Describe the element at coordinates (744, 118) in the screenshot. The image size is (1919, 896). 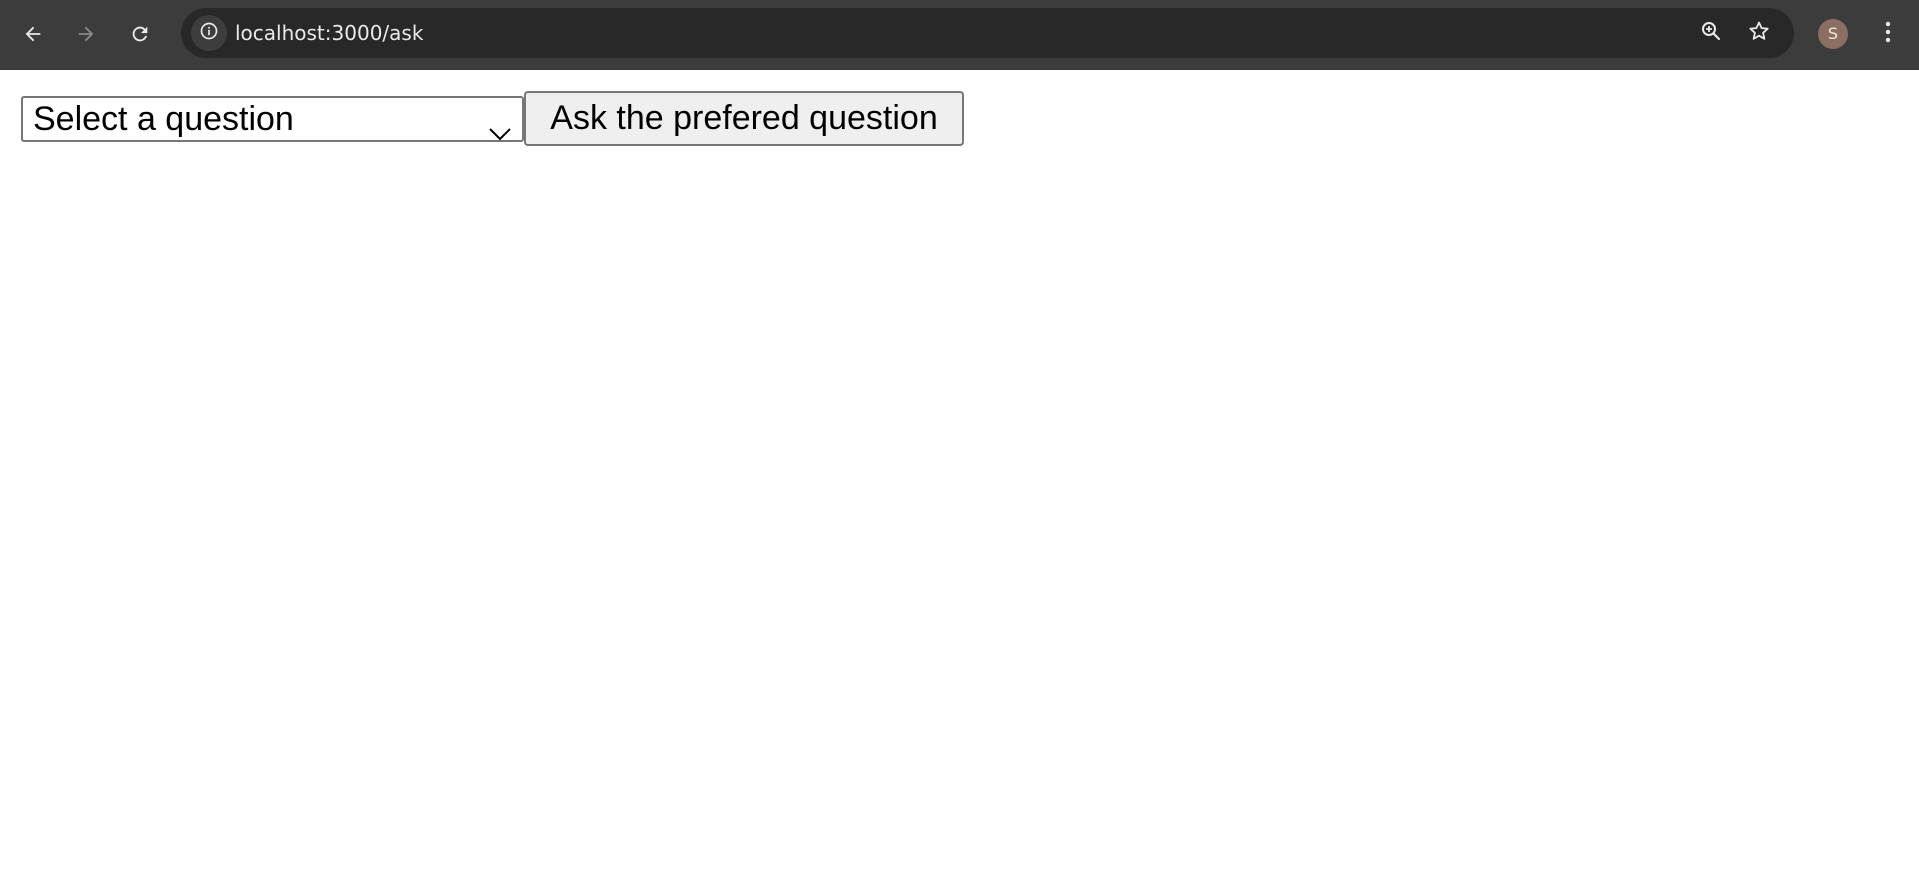
I see `ask-question-button: Ask the prefered question` at that location.